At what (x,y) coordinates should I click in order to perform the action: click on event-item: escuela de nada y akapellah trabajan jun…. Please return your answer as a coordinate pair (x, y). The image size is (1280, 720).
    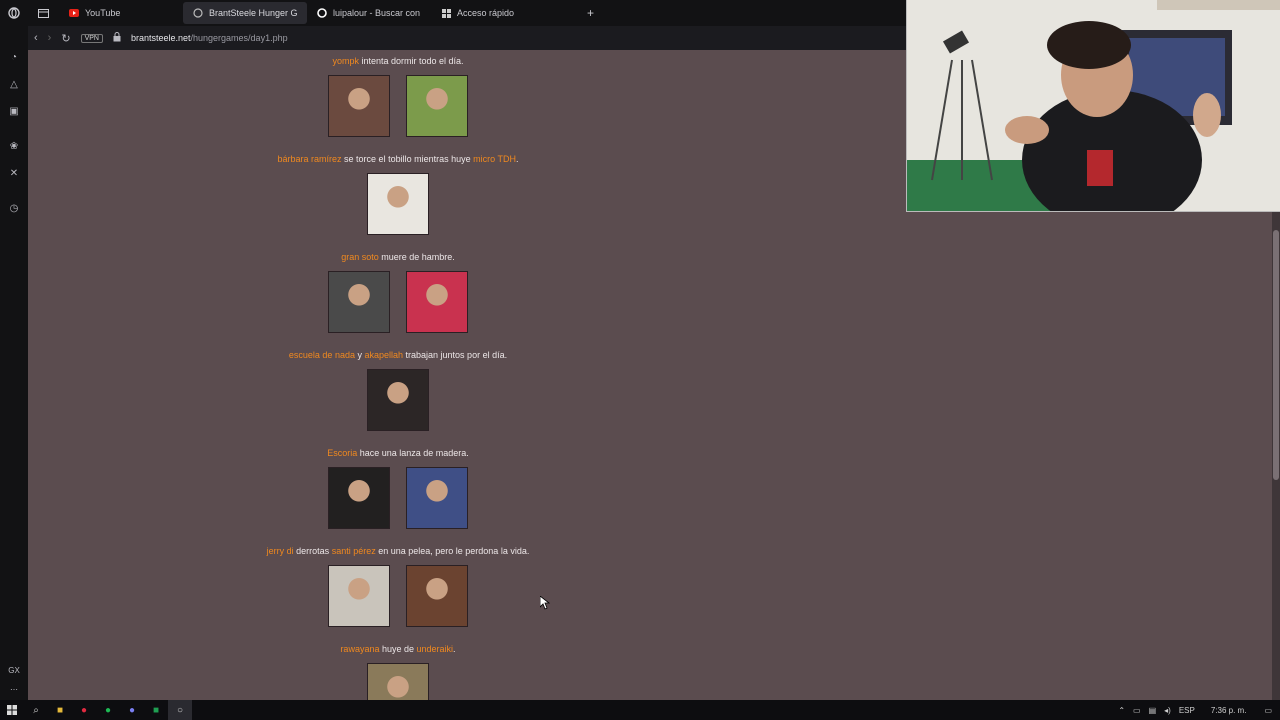
    Looking at the image, I should click on (398, 390).